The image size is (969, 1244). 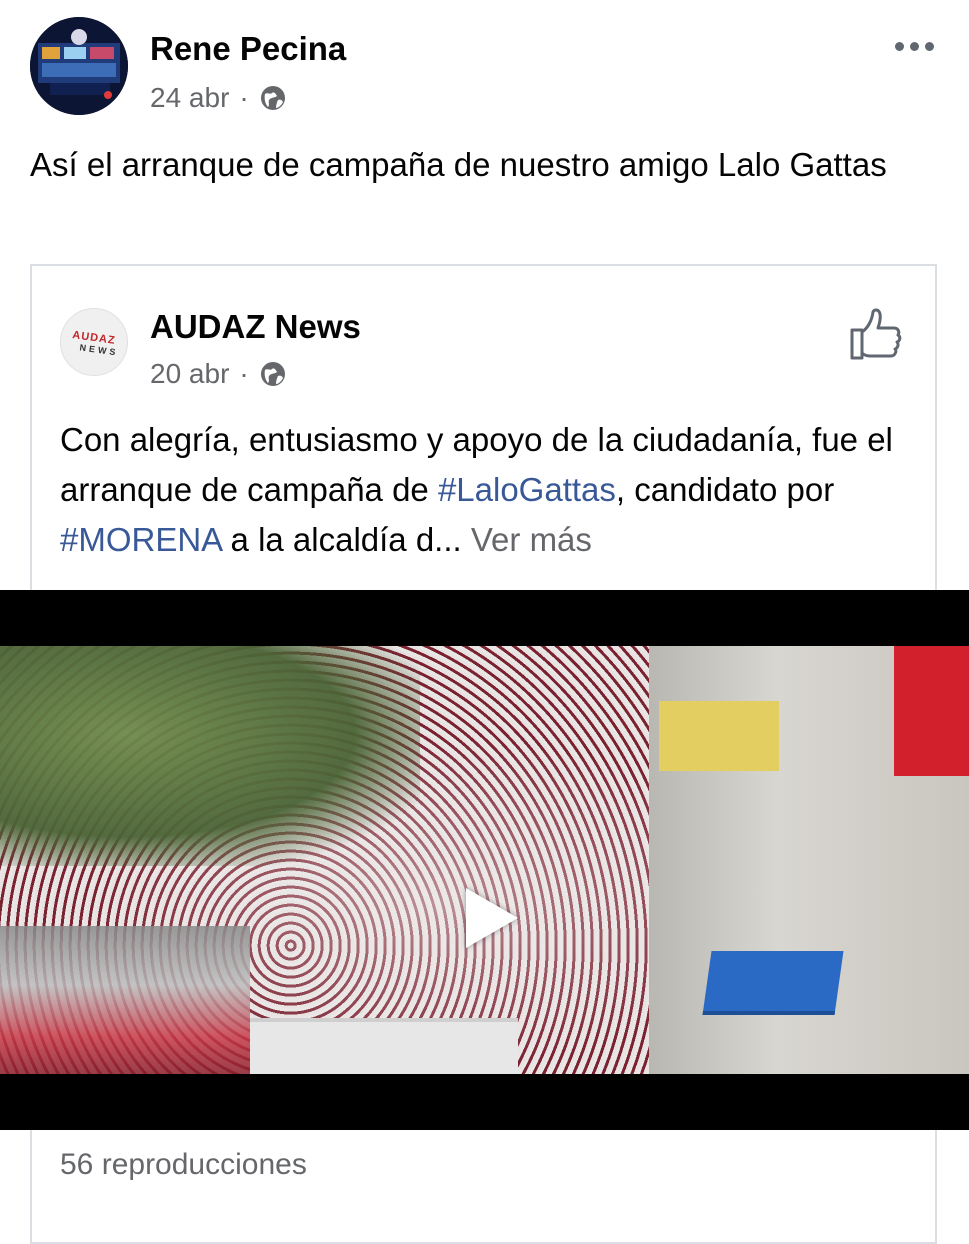 I want to click on thumbnail-truck, so click(x=384, y=1046).